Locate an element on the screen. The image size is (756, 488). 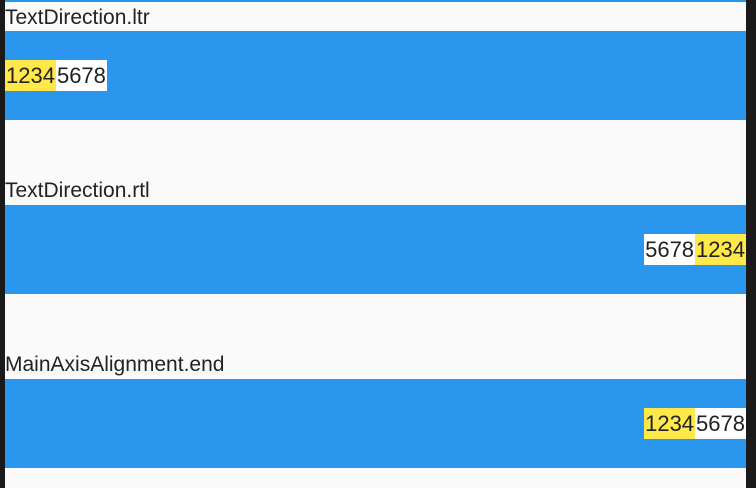
section-label-rtl: TextDirection.rtl is located at coordinates (77, 190).